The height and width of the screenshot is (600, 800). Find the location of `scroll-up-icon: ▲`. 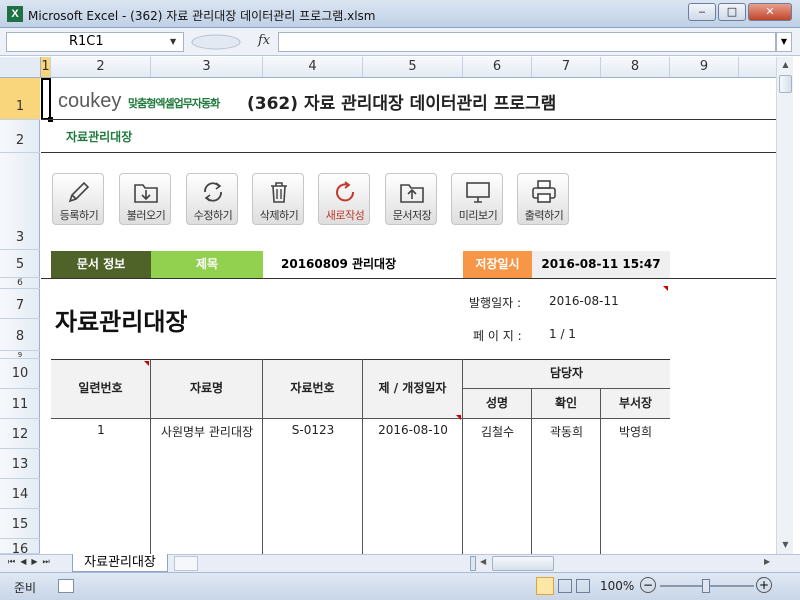

scroll-up-icon: ▲ is located at coordinates (785, 65).